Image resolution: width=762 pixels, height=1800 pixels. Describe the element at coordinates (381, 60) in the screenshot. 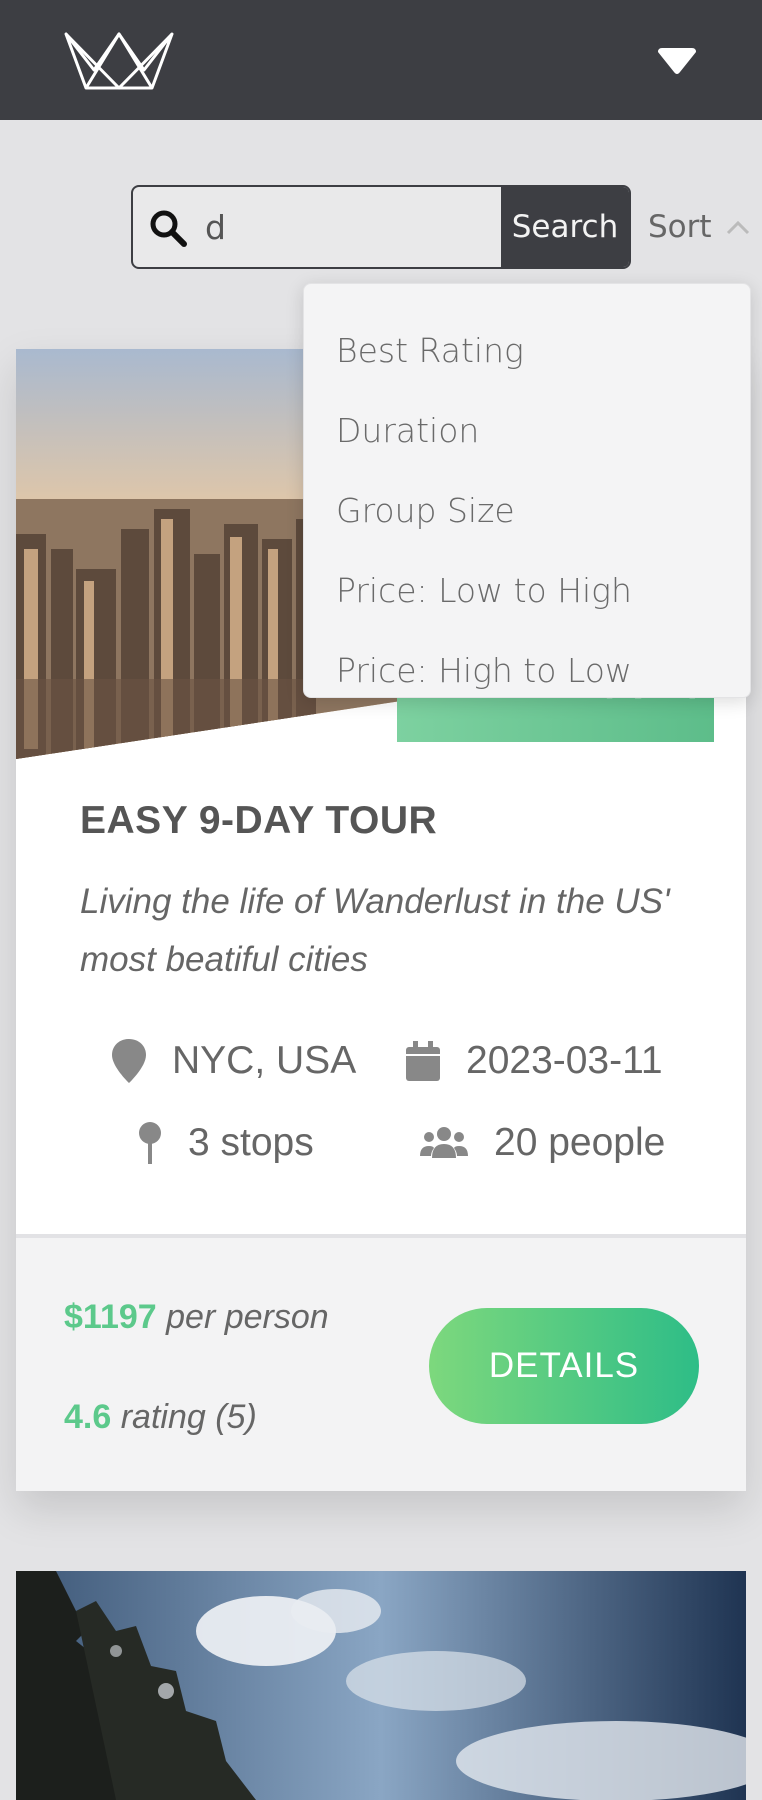

I see `top-bar` at that location.